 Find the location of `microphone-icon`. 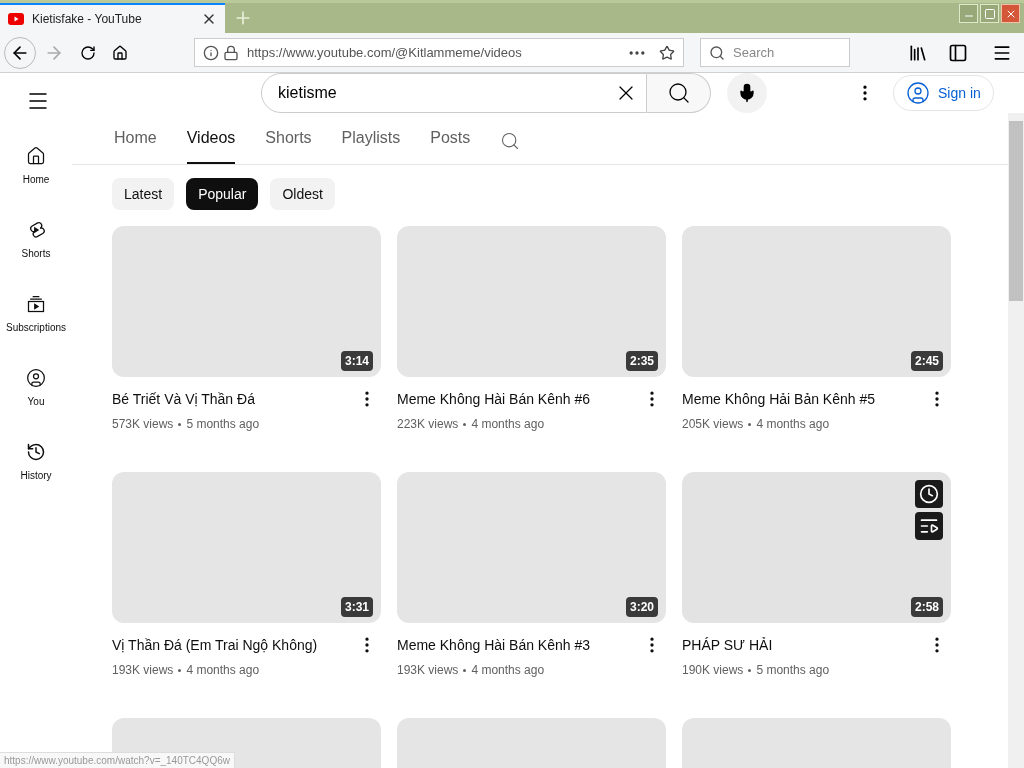

microphone-icon is located at coordinates (747, 93).